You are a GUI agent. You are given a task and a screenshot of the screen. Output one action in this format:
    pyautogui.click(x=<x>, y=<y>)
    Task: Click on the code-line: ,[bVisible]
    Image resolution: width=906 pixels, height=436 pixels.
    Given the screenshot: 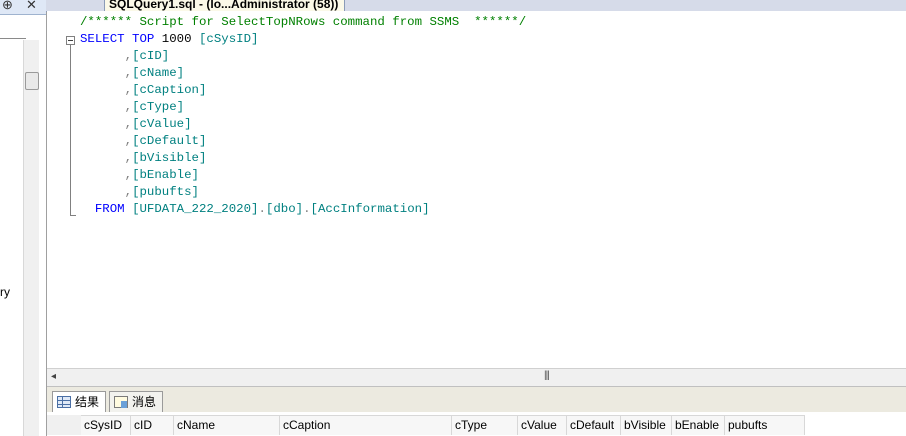 What is the action you would take?
    pyautogui.click(x=303, y=158)
    